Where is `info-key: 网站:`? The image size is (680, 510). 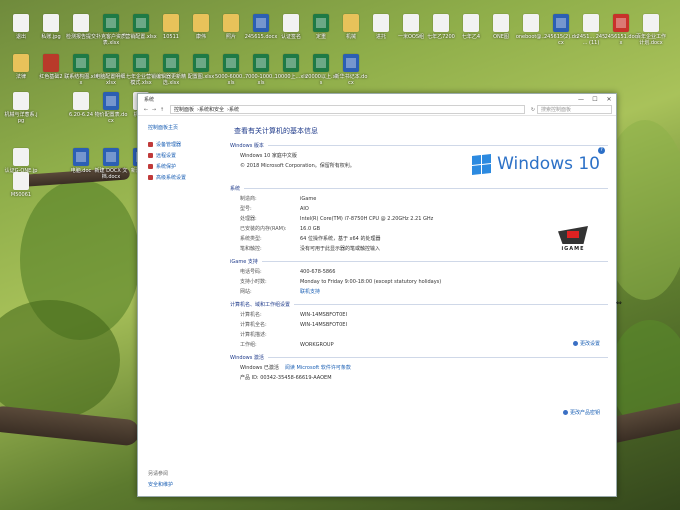 info-key: 网站: is located at coordinates (246, 292).